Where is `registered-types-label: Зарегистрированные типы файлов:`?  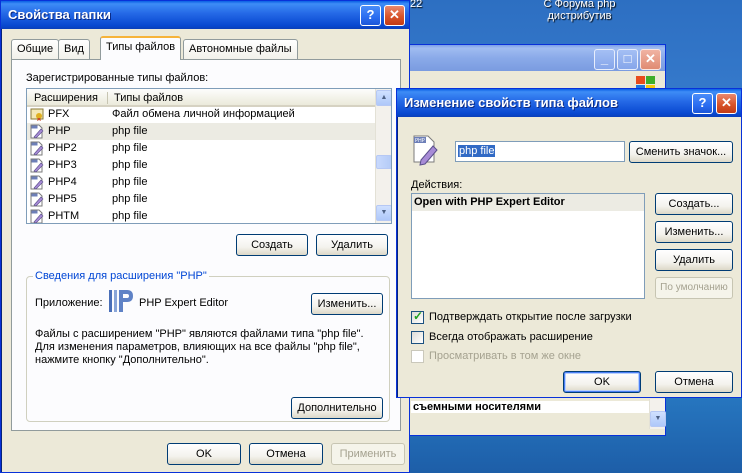 registered-types-label: Зарегистрированные типы файлов: is located at coordinates (117, 78).